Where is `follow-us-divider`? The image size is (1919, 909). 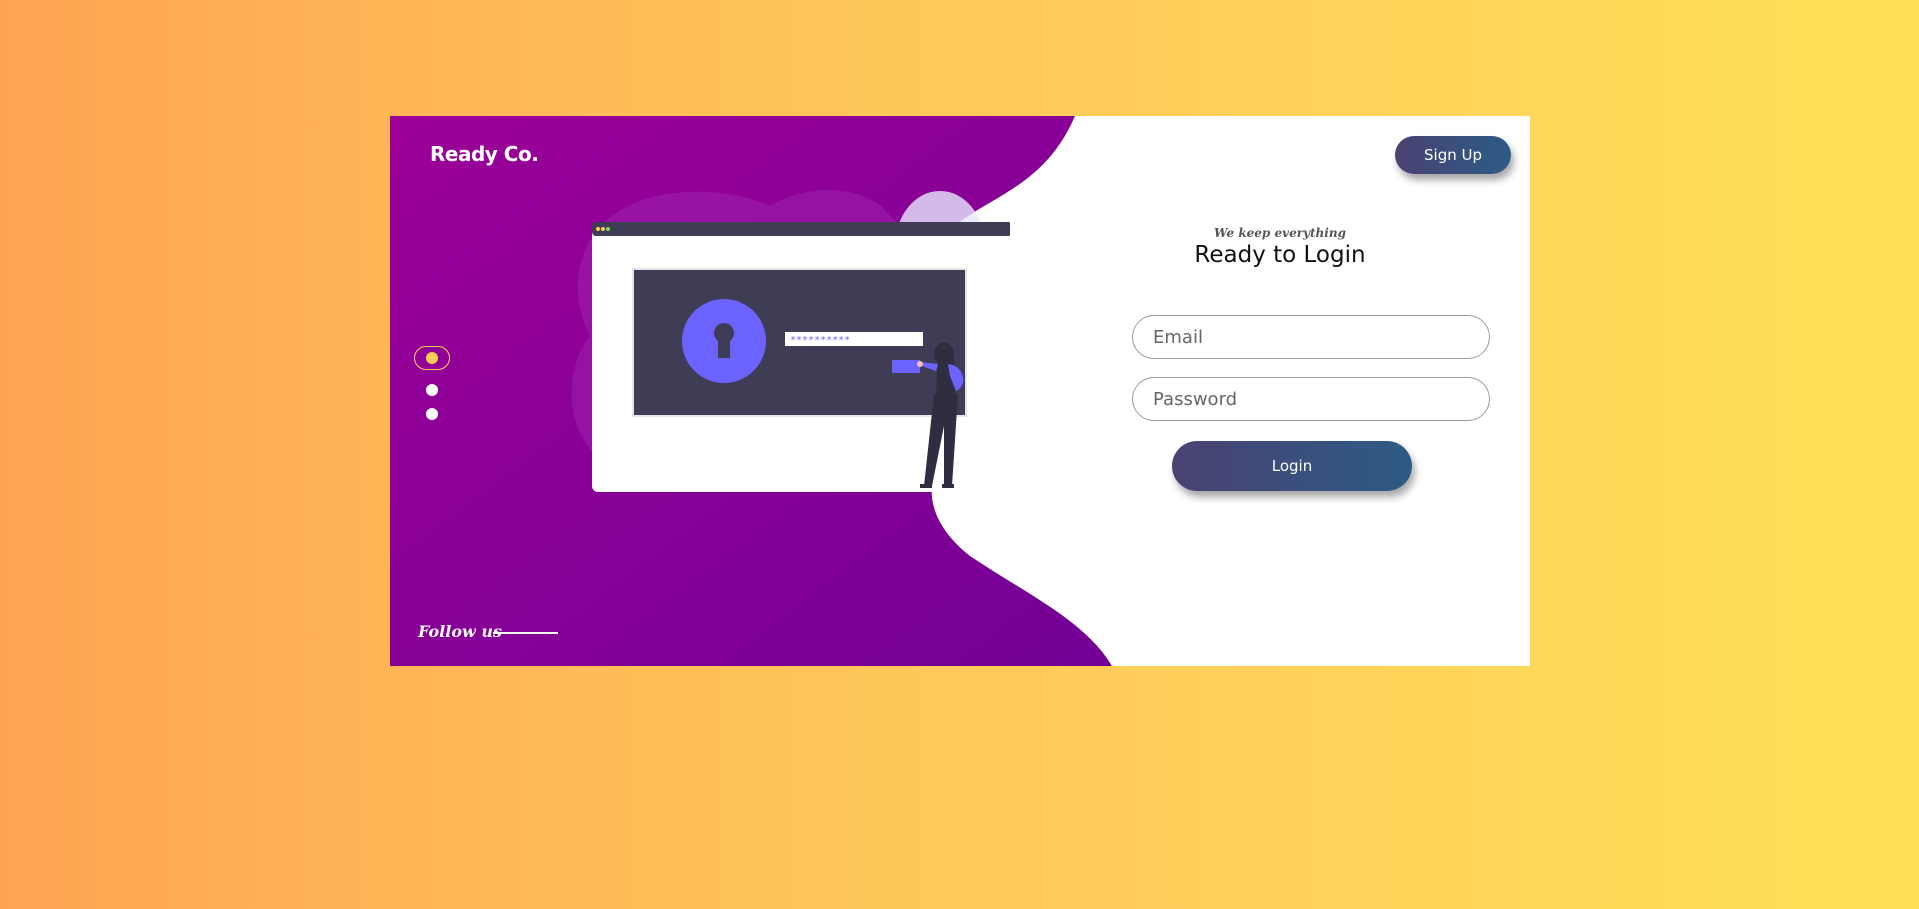
follow-us-divider is located at coordinates (525, 633).